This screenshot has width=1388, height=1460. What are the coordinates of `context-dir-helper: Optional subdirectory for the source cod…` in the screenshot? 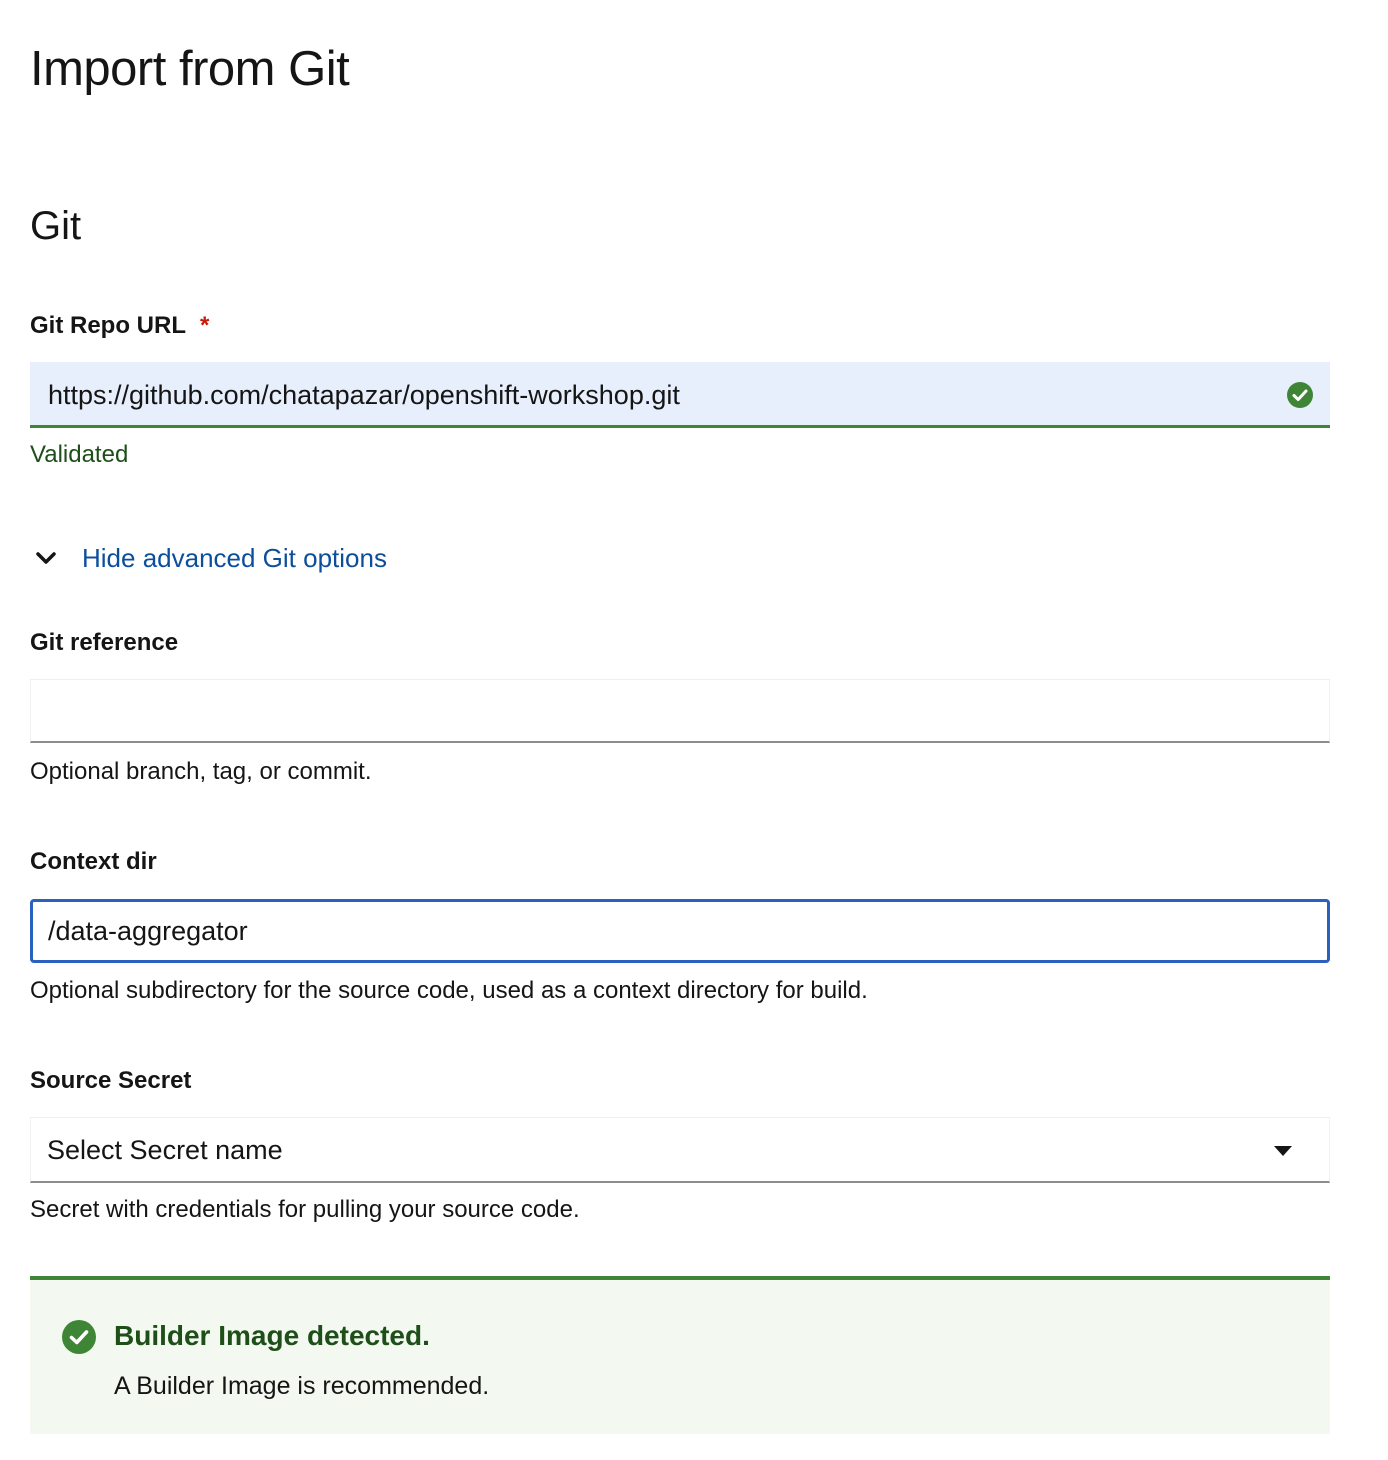 It's located at (449, 990).